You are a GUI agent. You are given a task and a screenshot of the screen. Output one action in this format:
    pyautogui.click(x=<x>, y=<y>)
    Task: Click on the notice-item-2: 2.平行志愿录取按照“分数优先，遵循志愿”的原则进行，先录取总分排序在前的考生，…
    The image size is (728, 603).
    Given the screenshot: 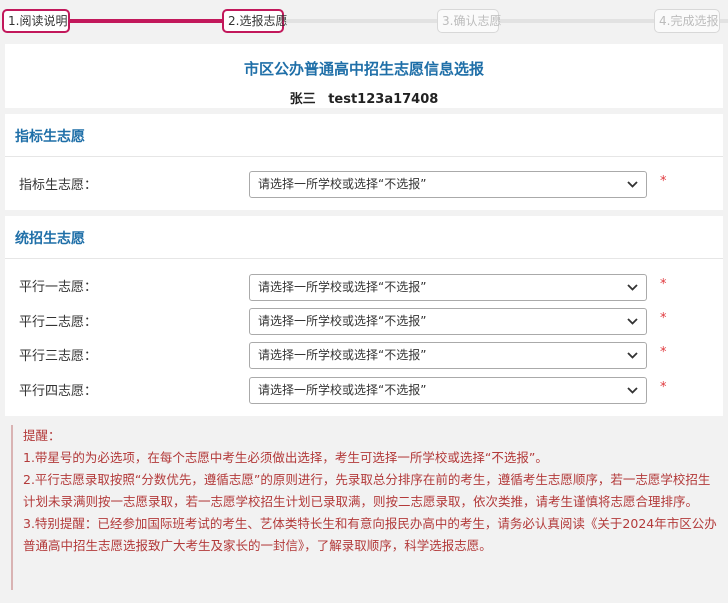 What is the action you would take?
    pyautogui.click(x=367, y=490)
    